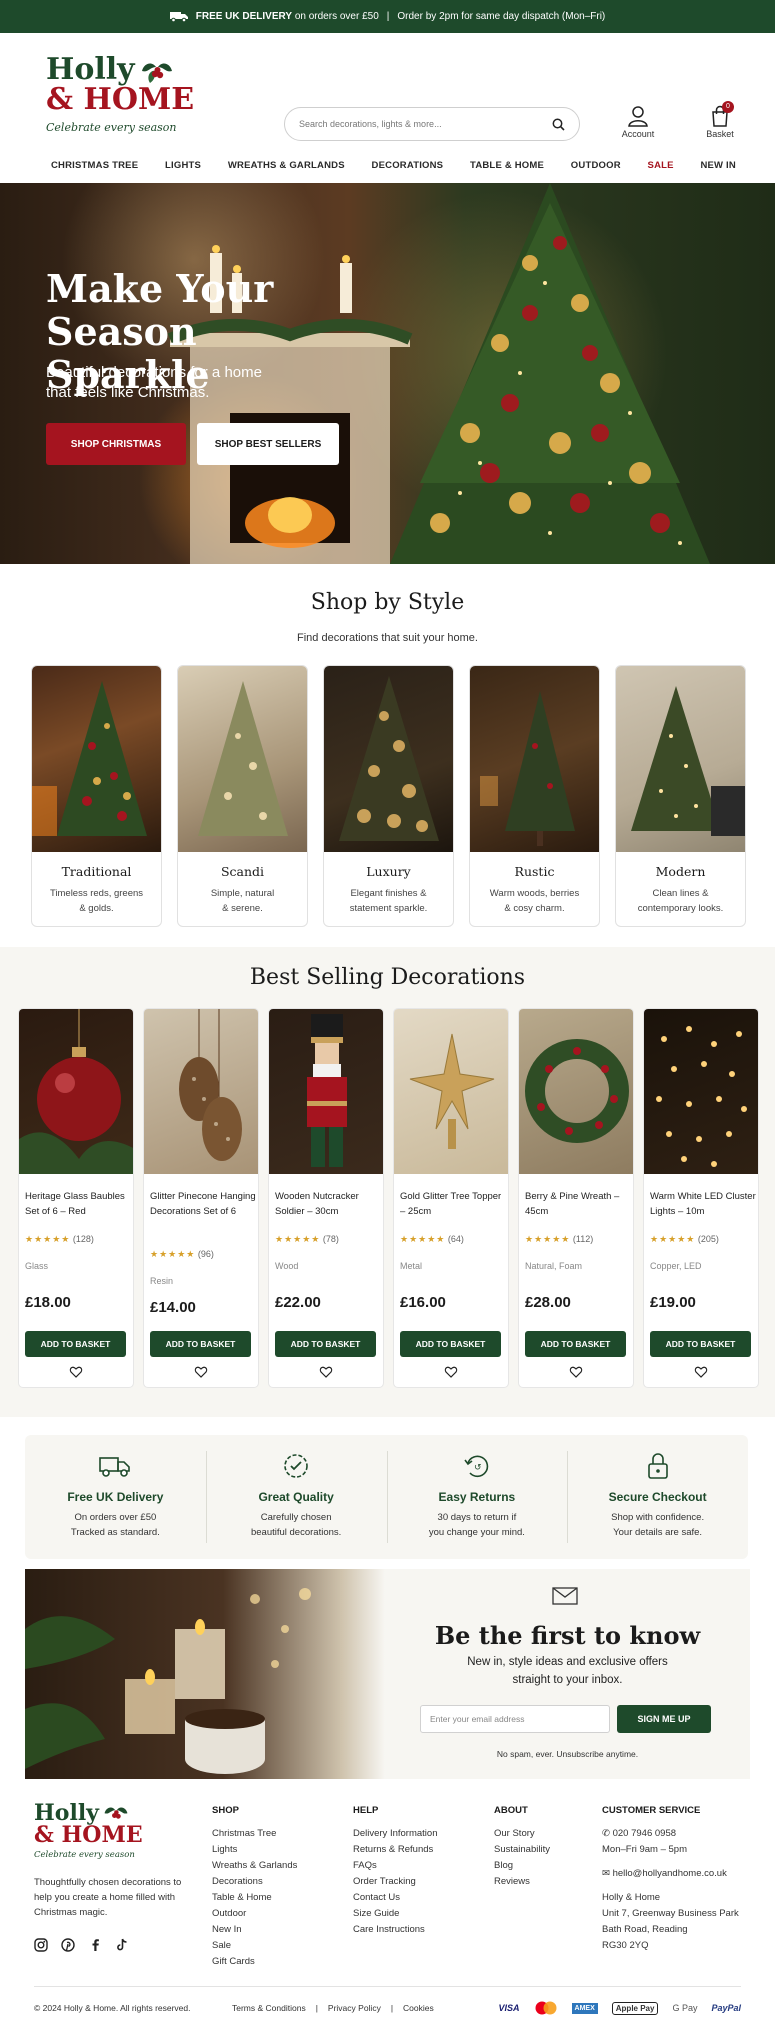 This screenshot has height=2029, width=775. I want to click on product-name: Wooden Nutcracker Soldier – 30cm, so click(328, 1204).